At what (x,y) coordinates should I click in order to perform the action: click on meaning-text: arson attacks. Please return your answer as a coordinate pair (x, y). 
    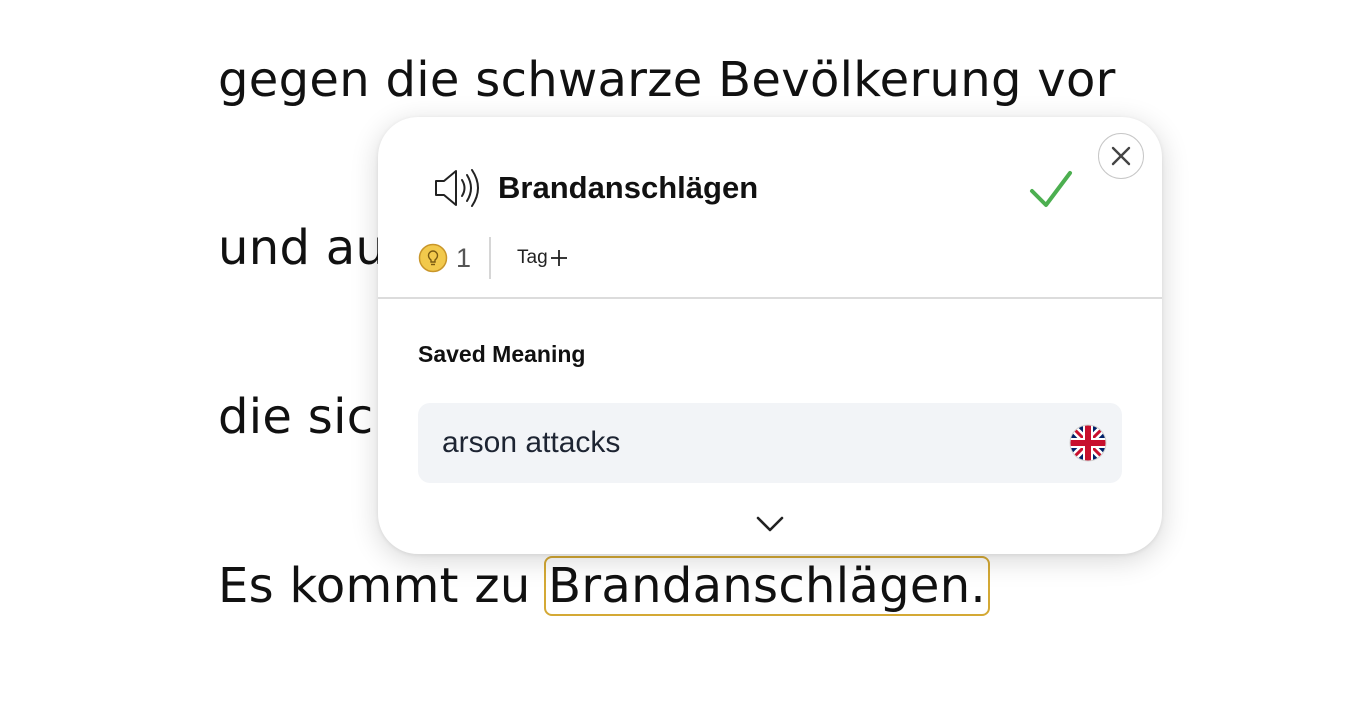
    Looking at the image, I should click on (531, 442).